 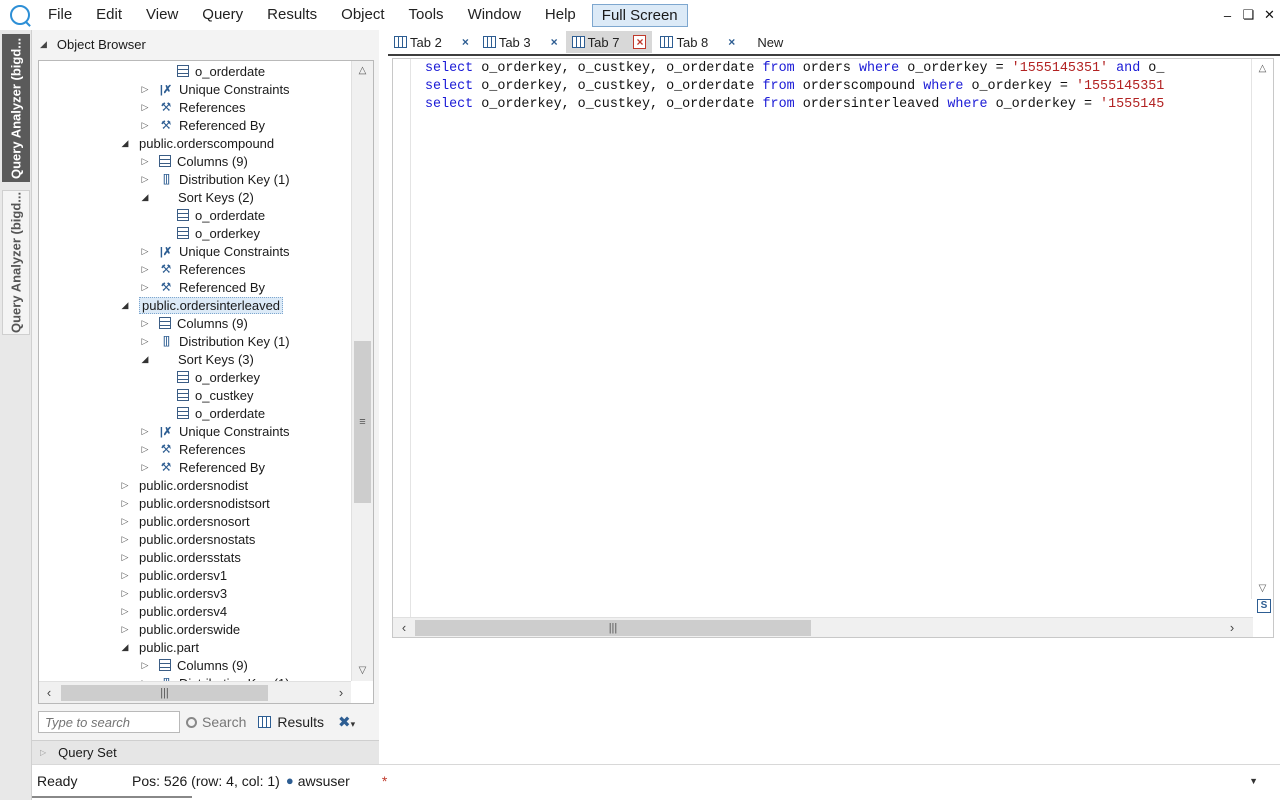 What do you see at coordinates (205, 44) in the screenshot?
I see `object-browser-header: ◢ Object Browser` at bounding box center [205, 44].